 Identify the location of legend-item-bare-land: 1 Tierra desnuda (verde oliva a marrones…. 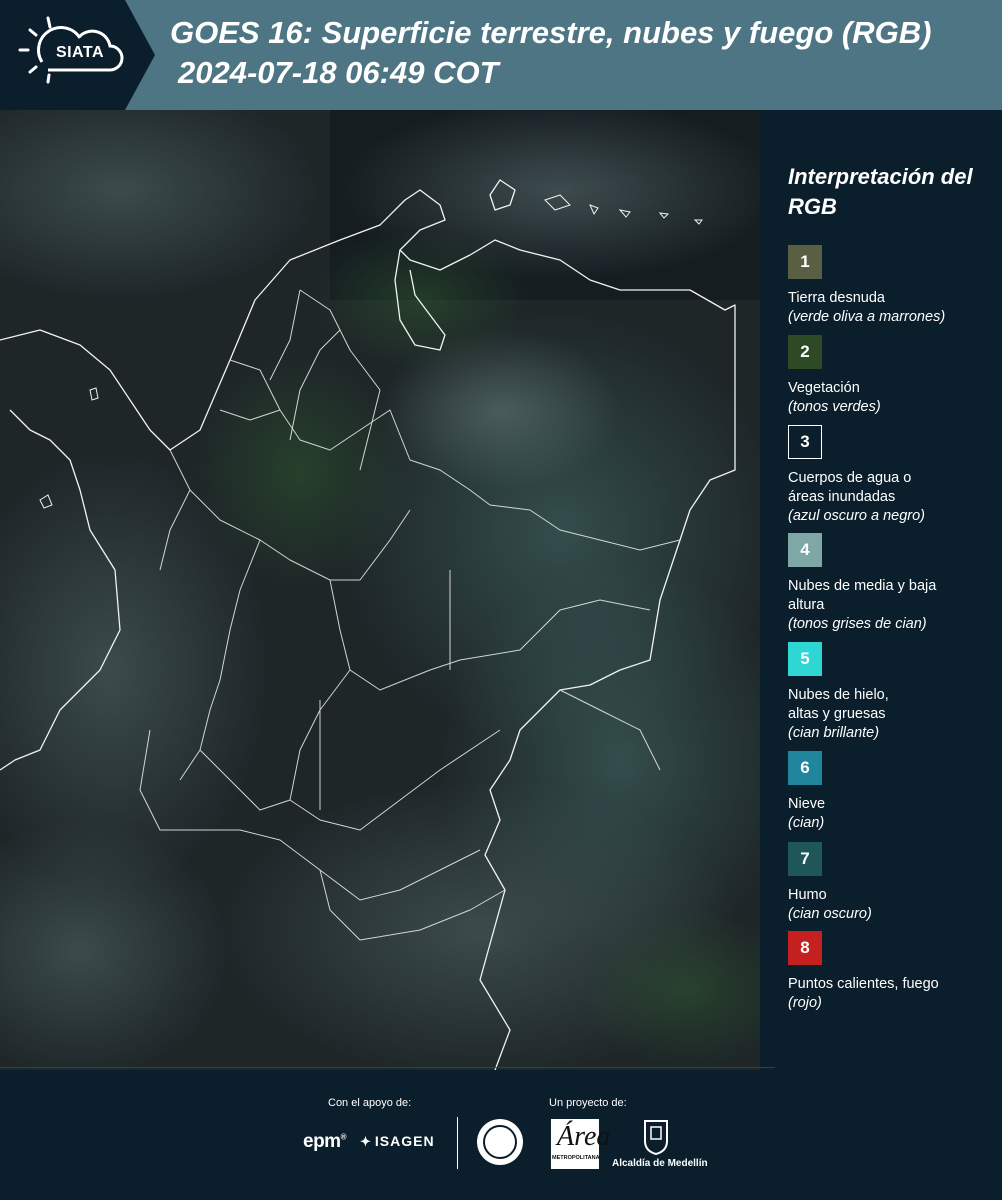
(893, 286).